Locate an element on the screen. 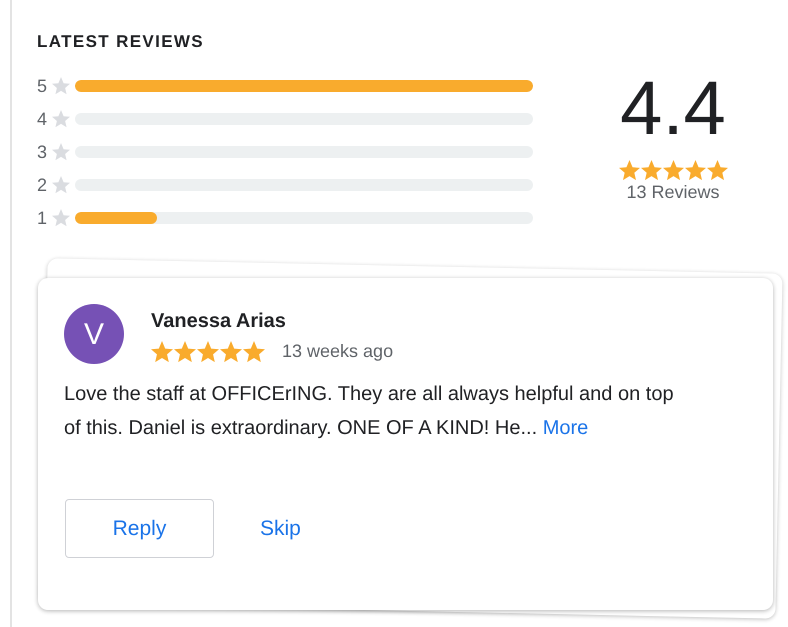 The height and width of the screenshot is (627, 788). average-rating: 4.4 is located at coordinates (673, 109).